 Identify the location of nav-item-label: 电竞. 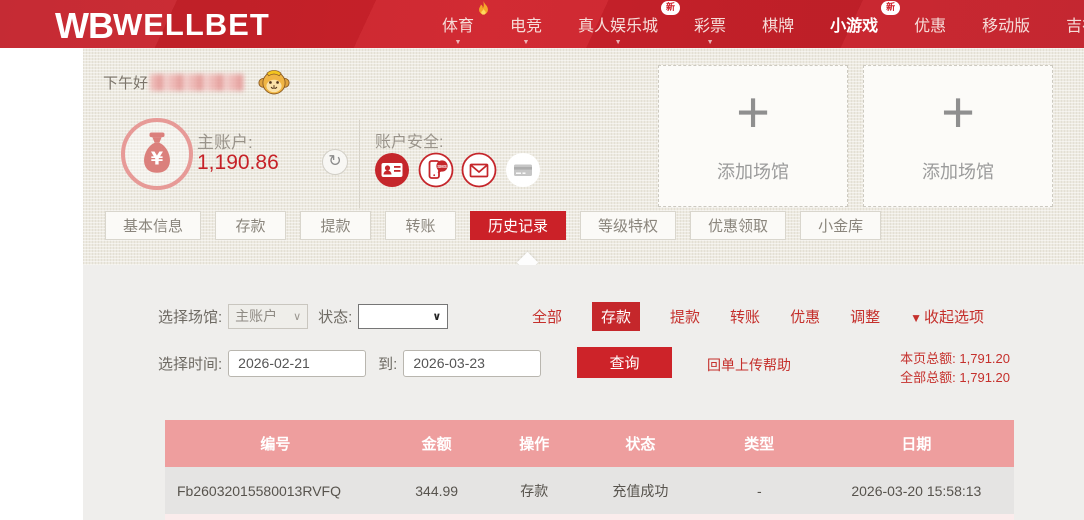
(526, 26).